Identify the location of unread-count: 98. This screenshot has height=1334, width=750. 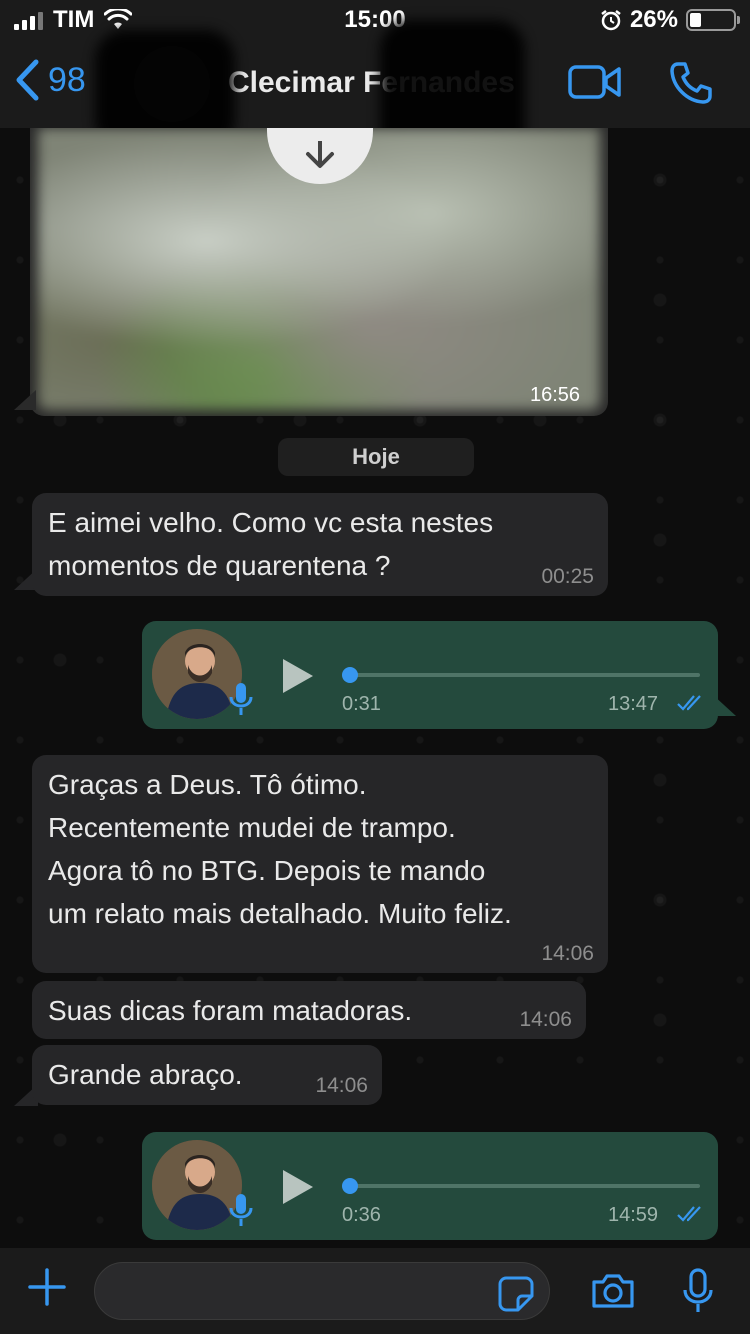
(67, 79).